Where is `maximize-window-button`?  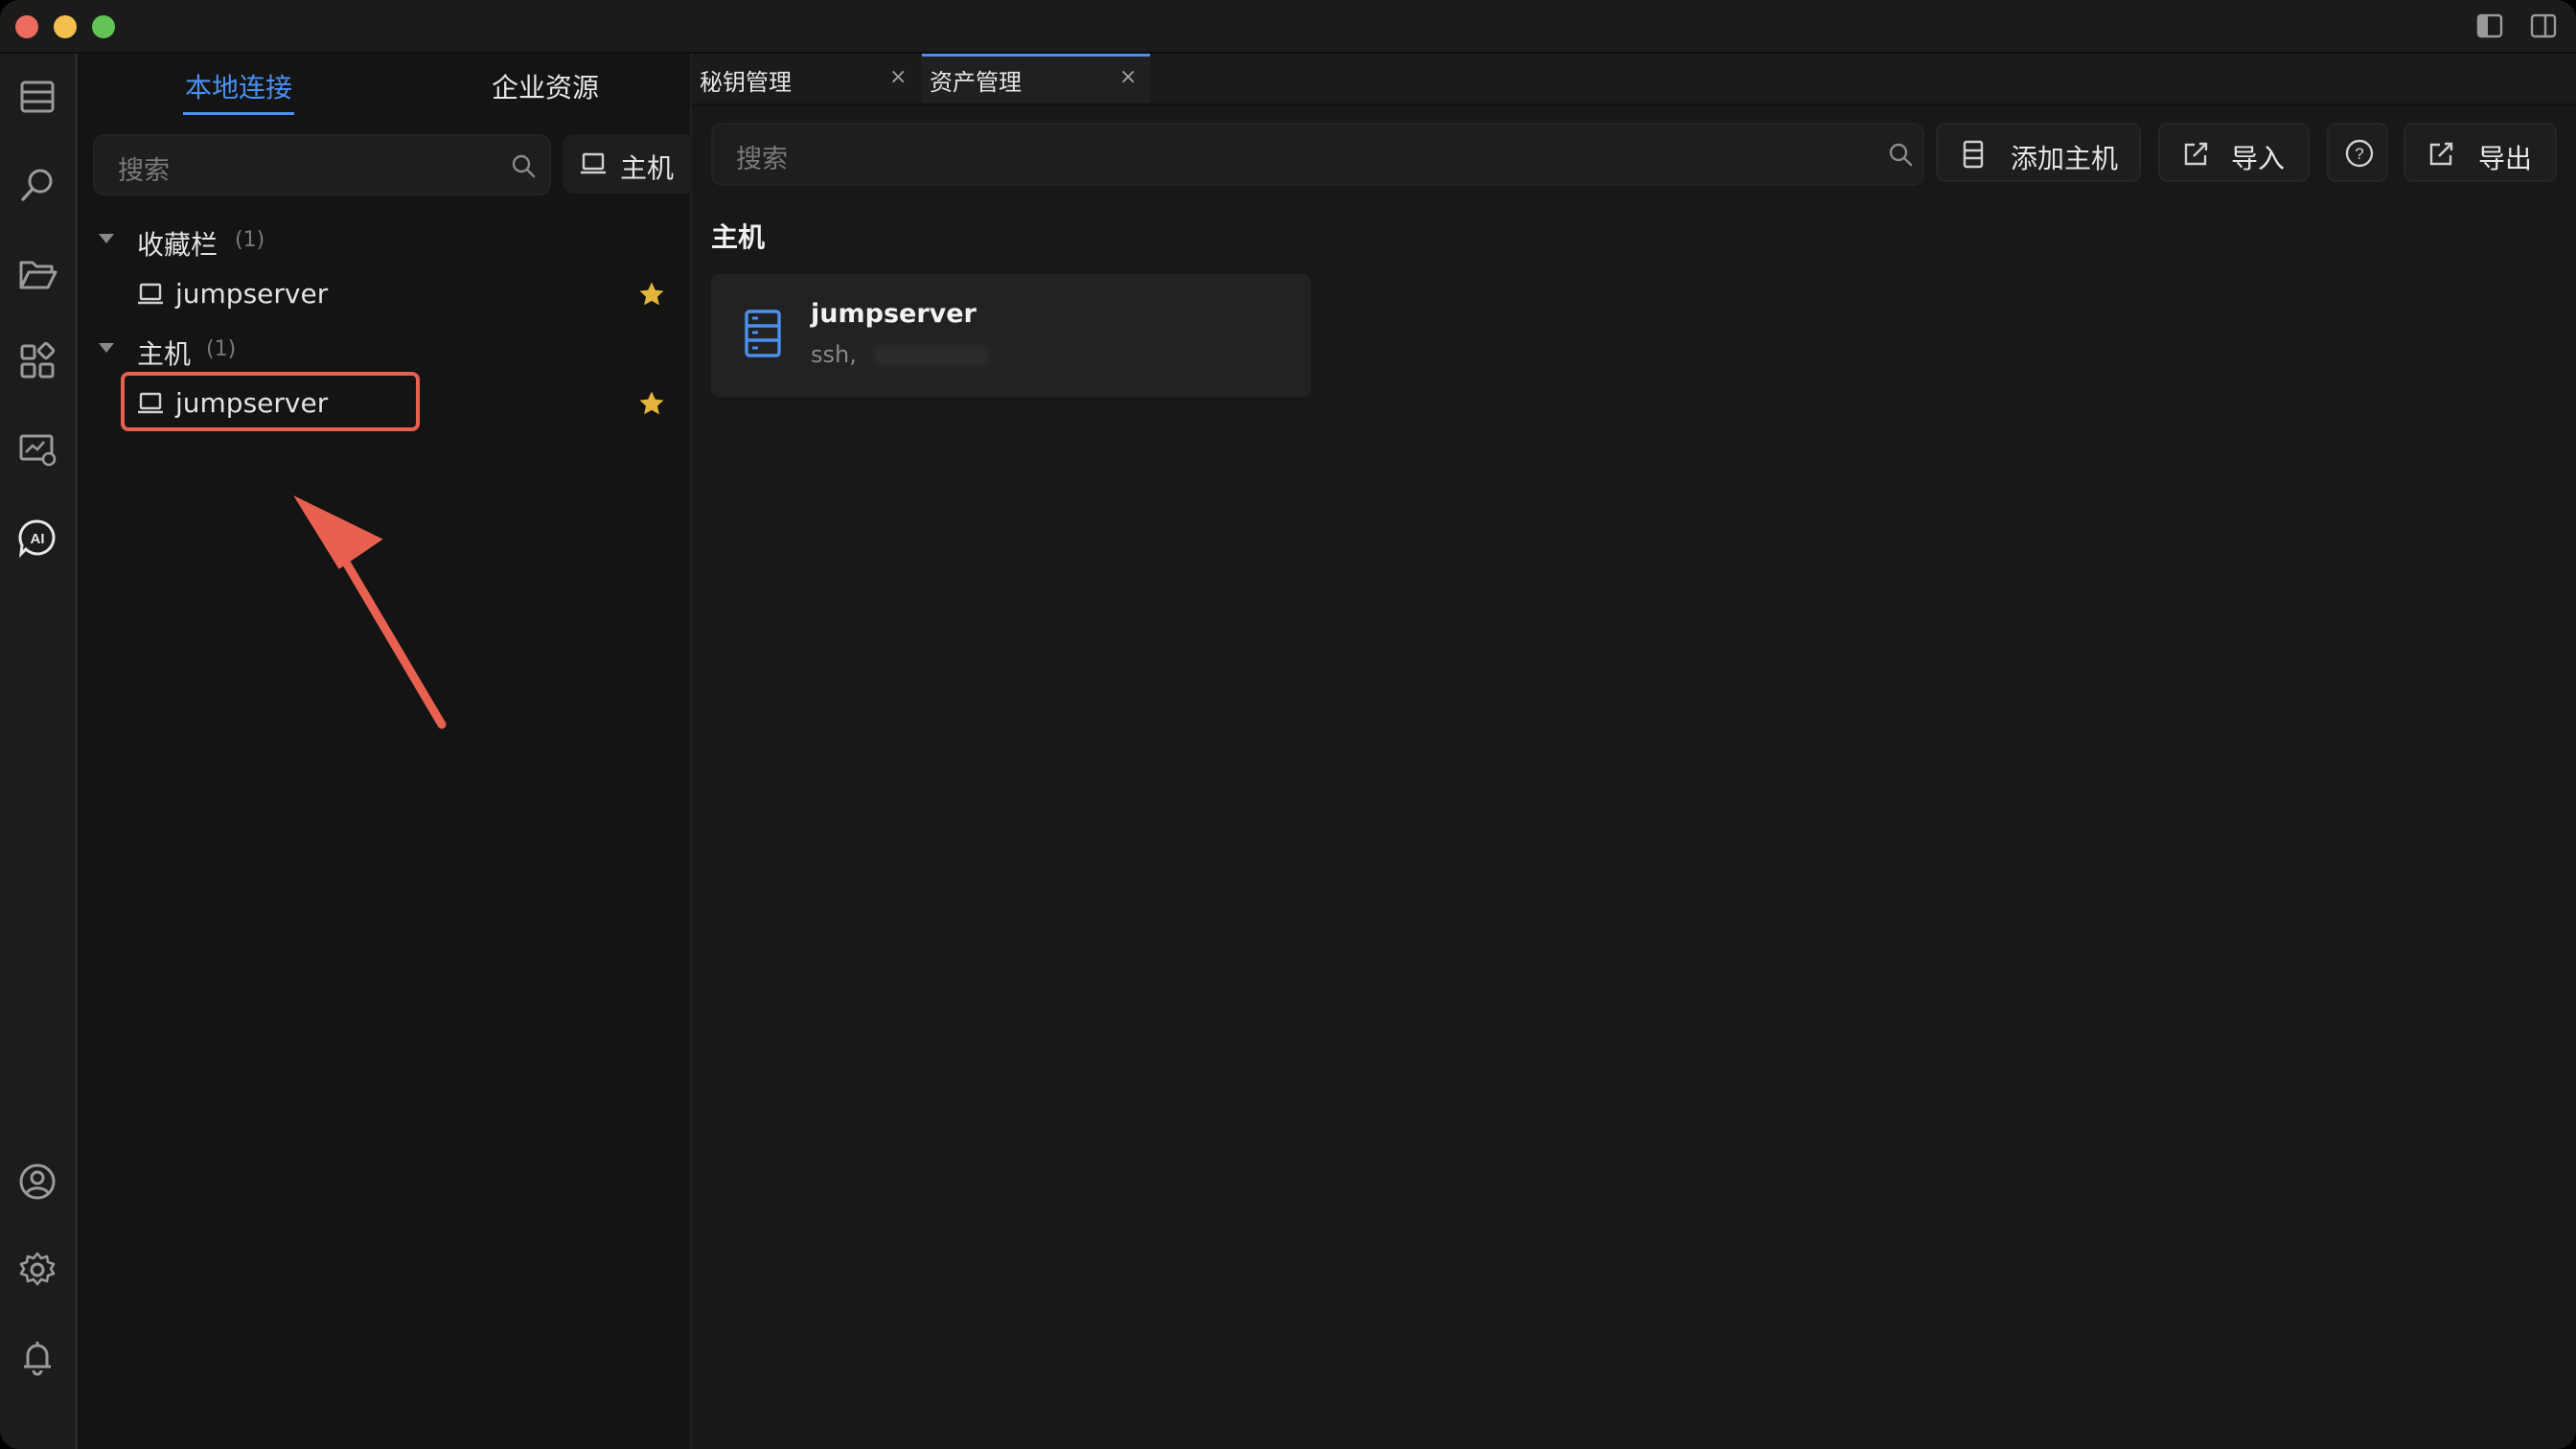
maximize-window-button is located at coordinates (103, 26).